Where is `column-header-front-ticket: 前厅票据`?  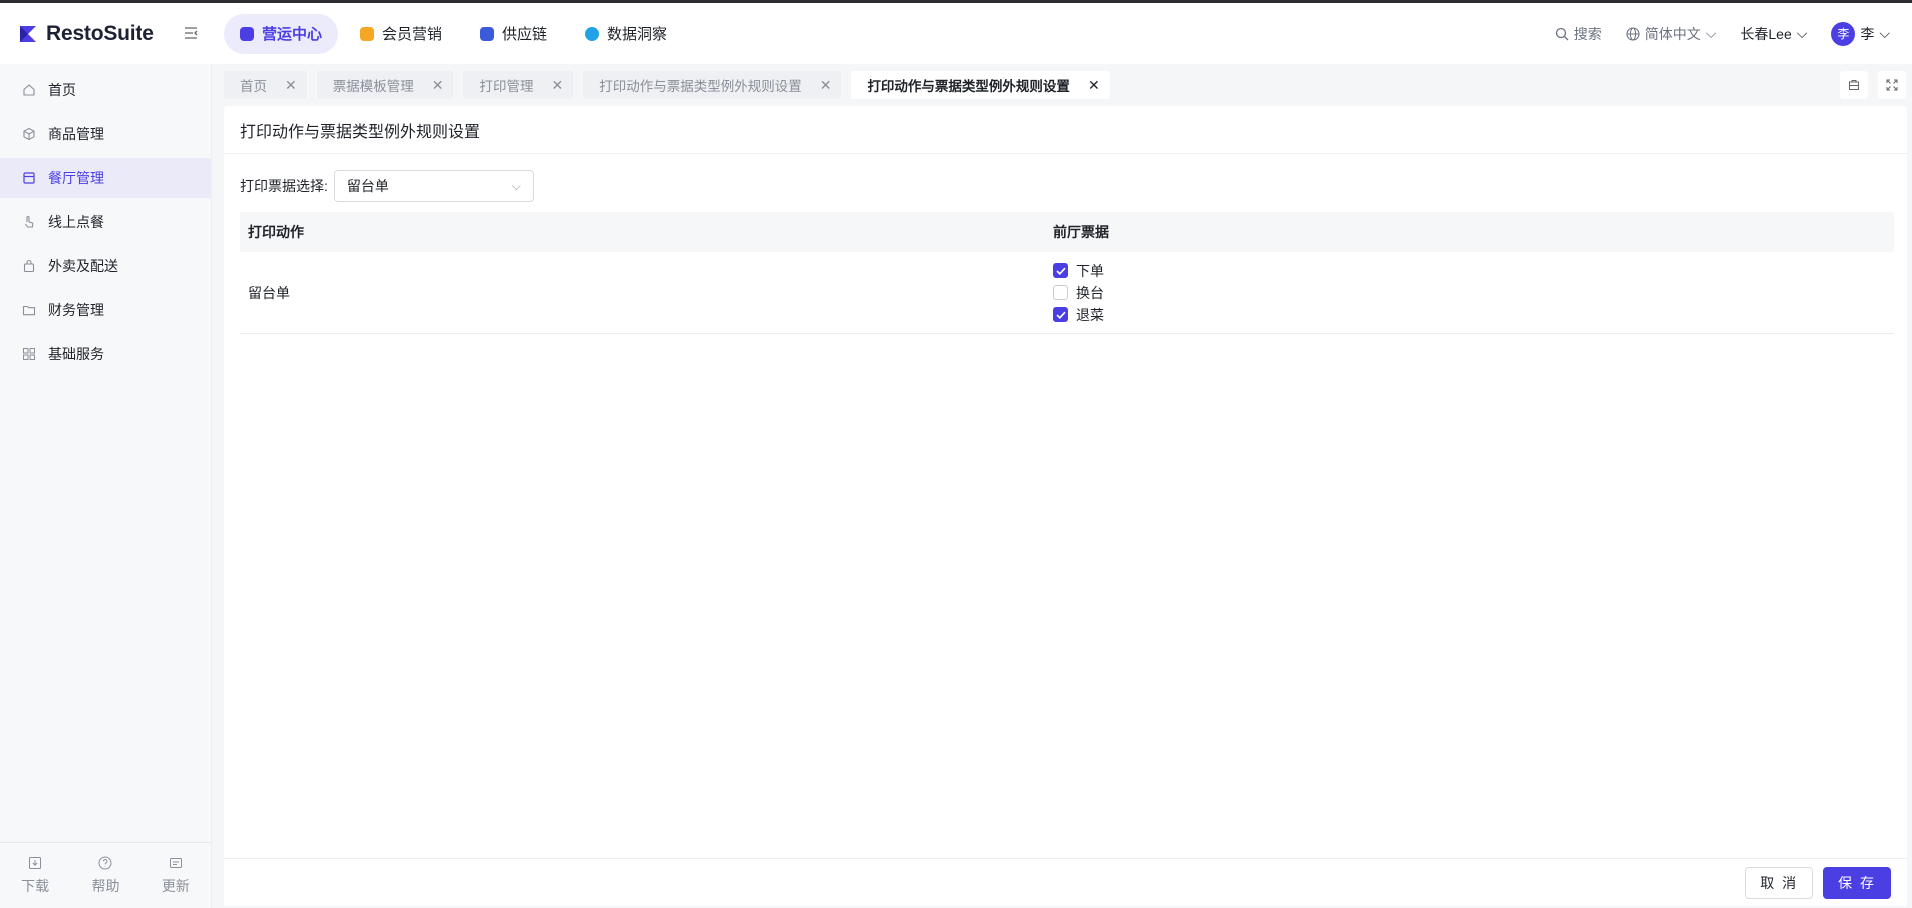
column-header-front-ticket: 前厅票据 is located at coordinates (1081, 232).